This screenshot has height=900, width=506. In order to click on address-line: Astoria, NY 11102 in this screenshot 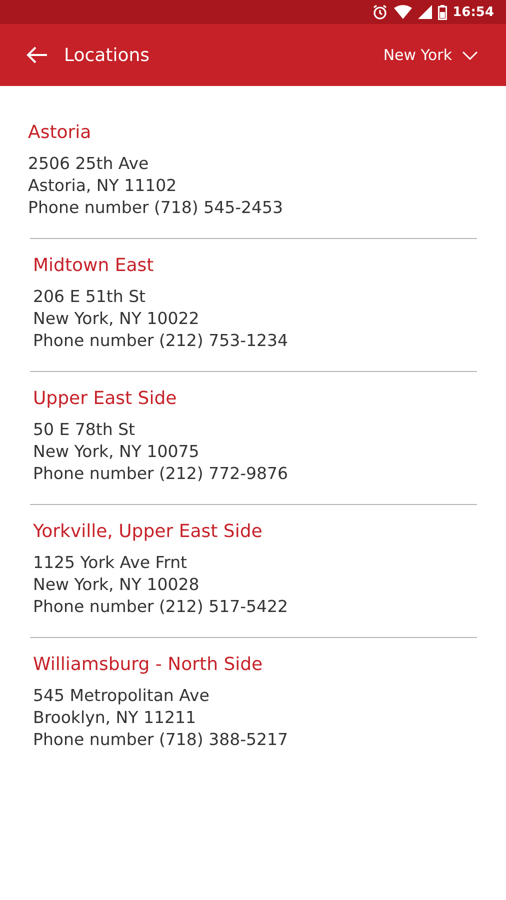, I will do `click(103, 186)`.